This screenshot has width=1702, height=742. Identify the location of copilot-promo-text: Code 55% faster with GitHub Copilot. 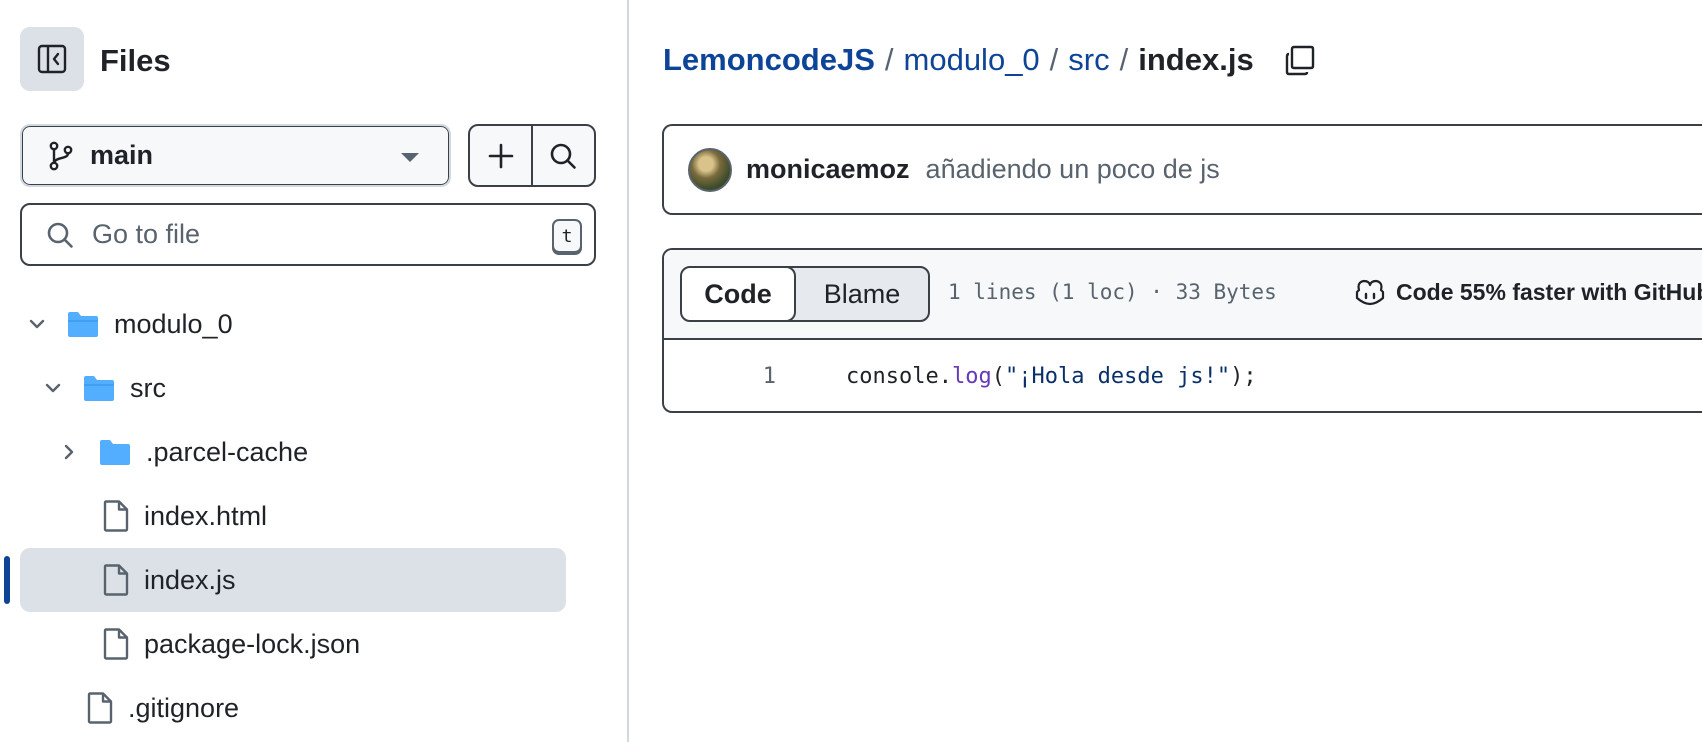
(1549, 291).